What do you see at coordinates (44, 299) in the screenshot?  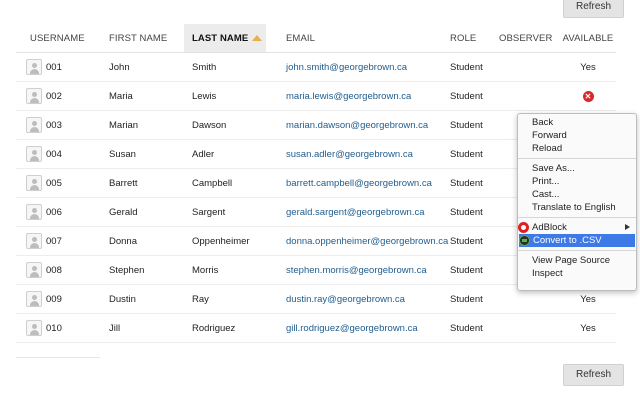 I see `cell-username: 009` at bounding box center [44, 299].